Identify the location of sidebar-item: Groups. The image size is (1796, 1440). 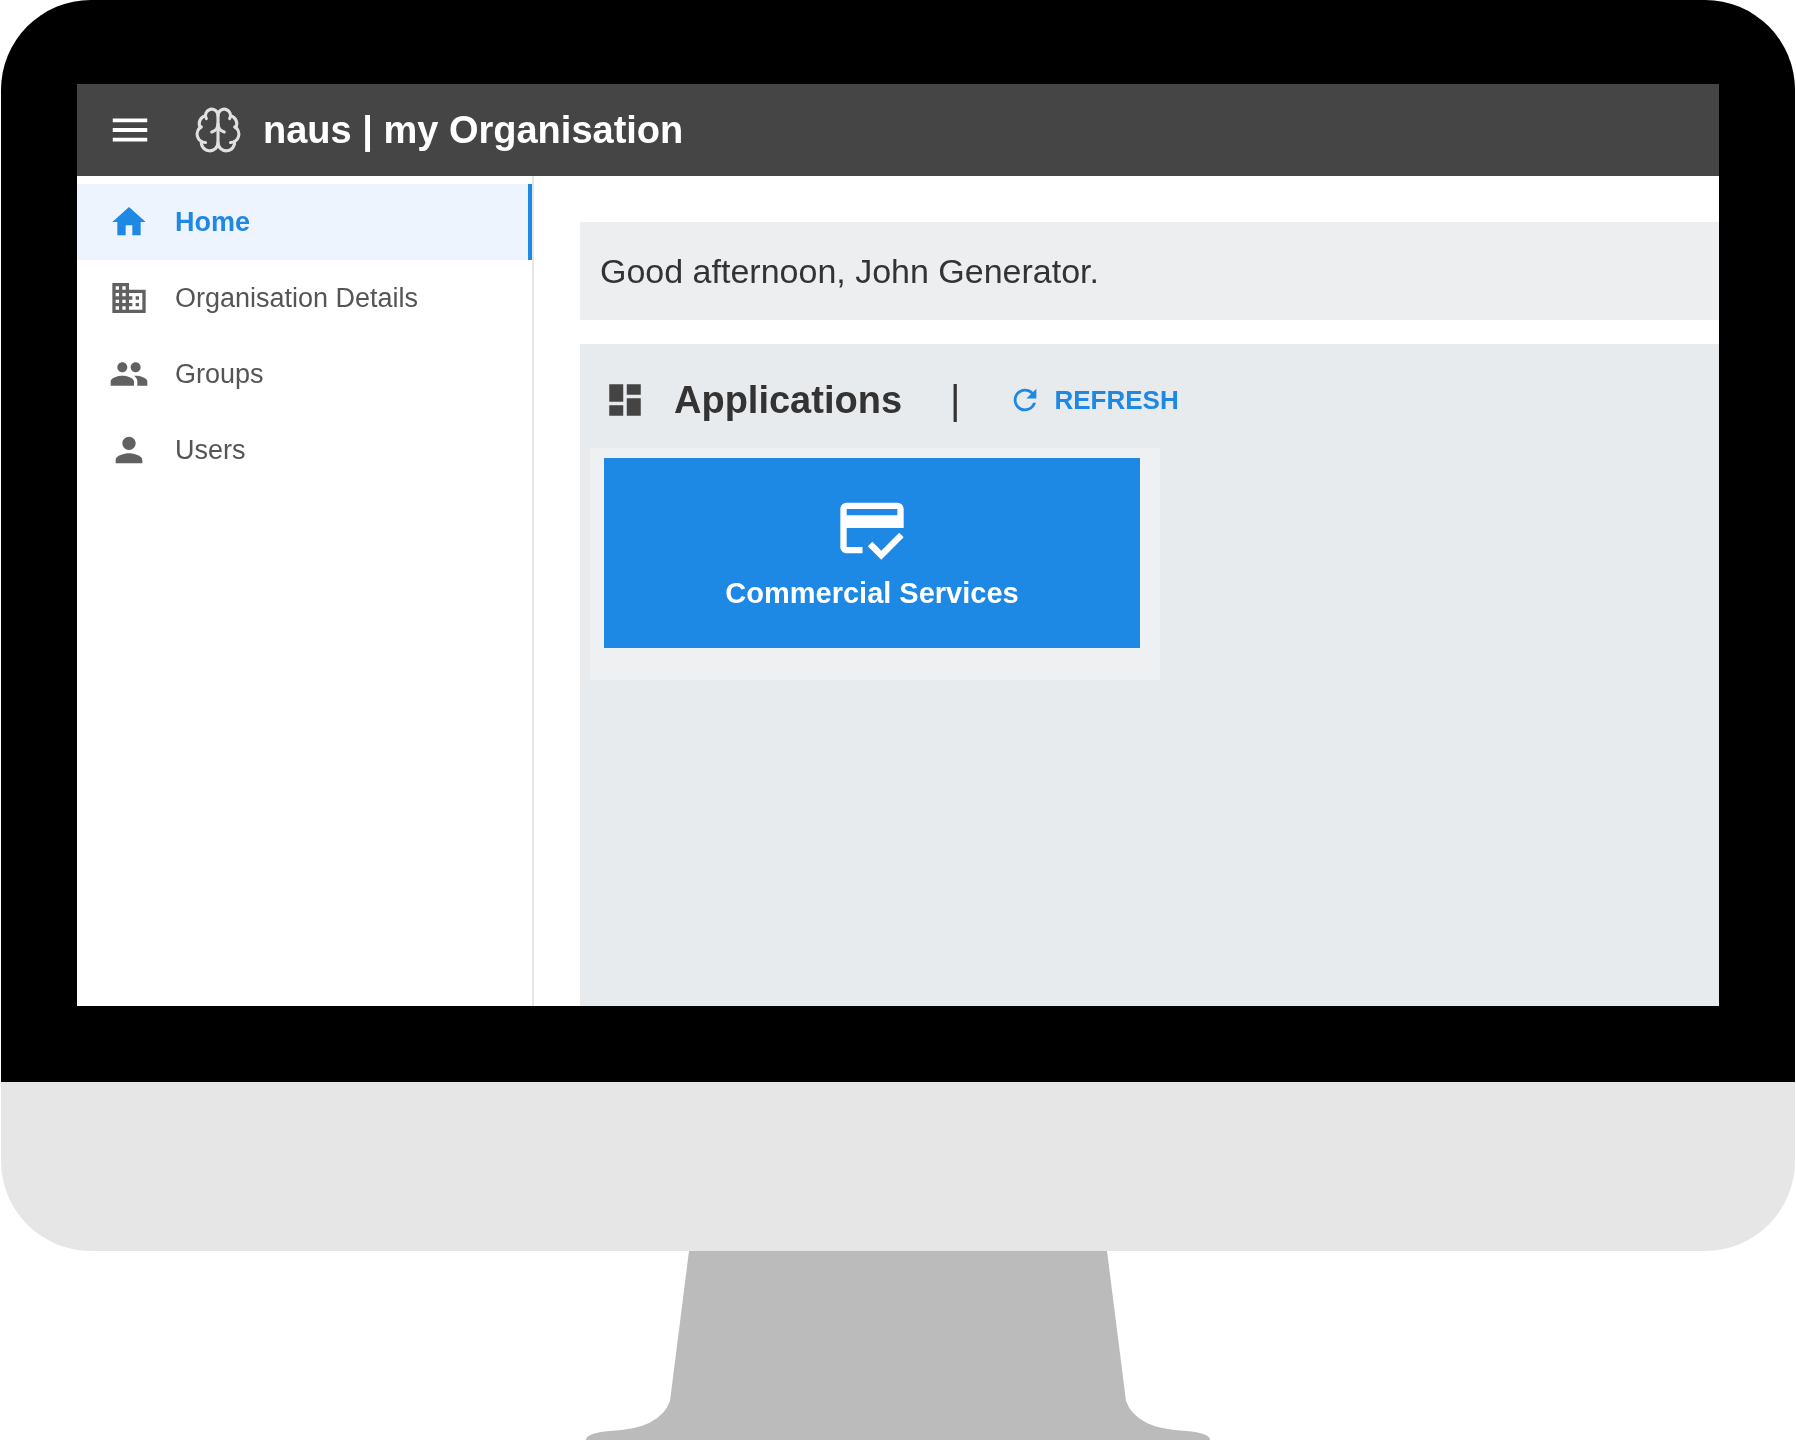
(304, 374).